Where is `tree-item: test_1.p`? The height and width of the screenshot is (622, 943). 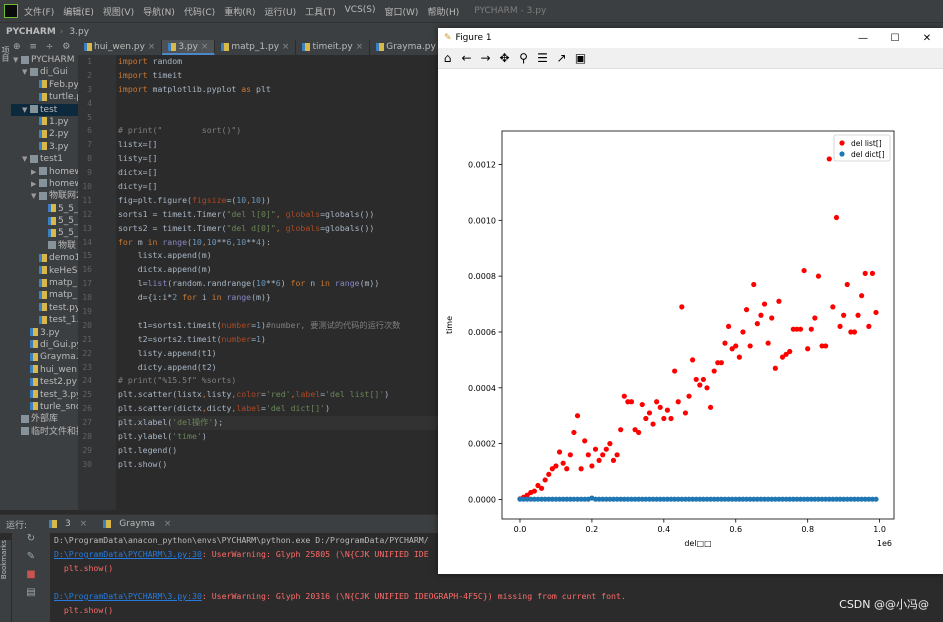
tree-item: test_1.p is located at coordinates (44, 320).